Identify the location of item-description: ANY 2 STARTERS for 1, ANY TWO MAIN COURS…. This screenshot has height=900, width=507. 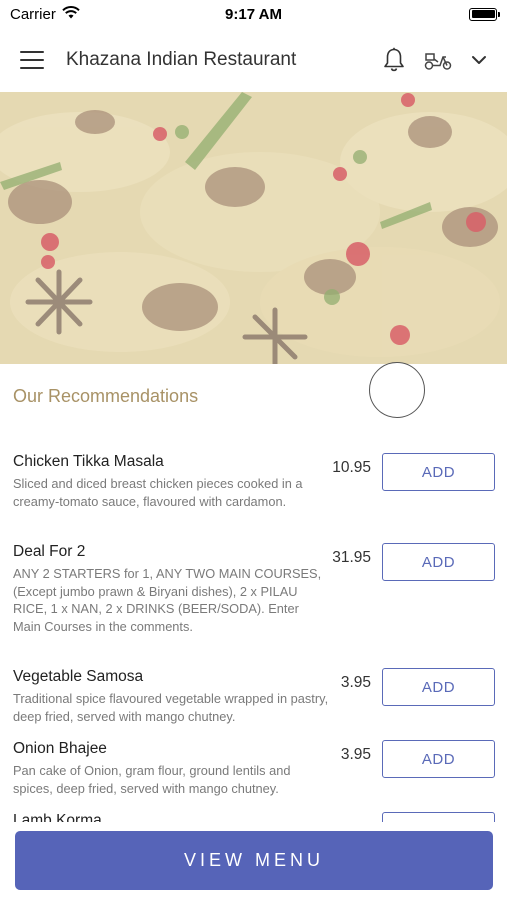
(167, 600).